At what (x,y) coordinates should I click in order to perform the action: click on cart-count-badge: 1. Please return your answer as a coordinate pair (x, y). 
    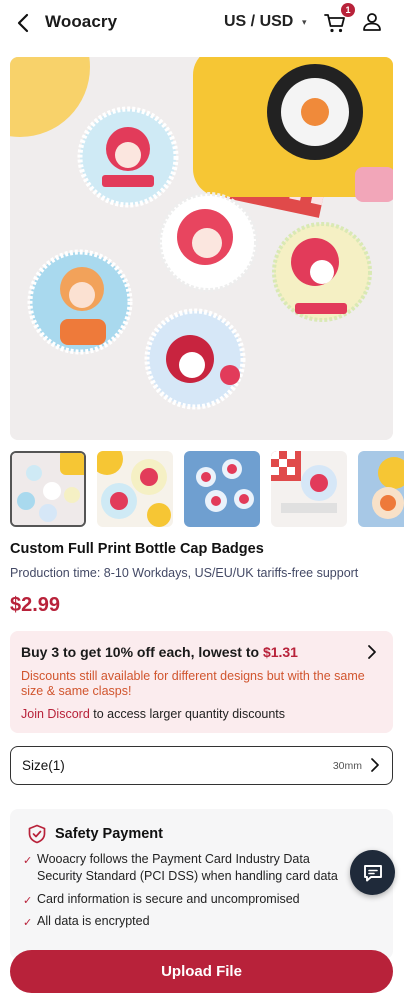
    Looking at the image, I should click on (348, 10).